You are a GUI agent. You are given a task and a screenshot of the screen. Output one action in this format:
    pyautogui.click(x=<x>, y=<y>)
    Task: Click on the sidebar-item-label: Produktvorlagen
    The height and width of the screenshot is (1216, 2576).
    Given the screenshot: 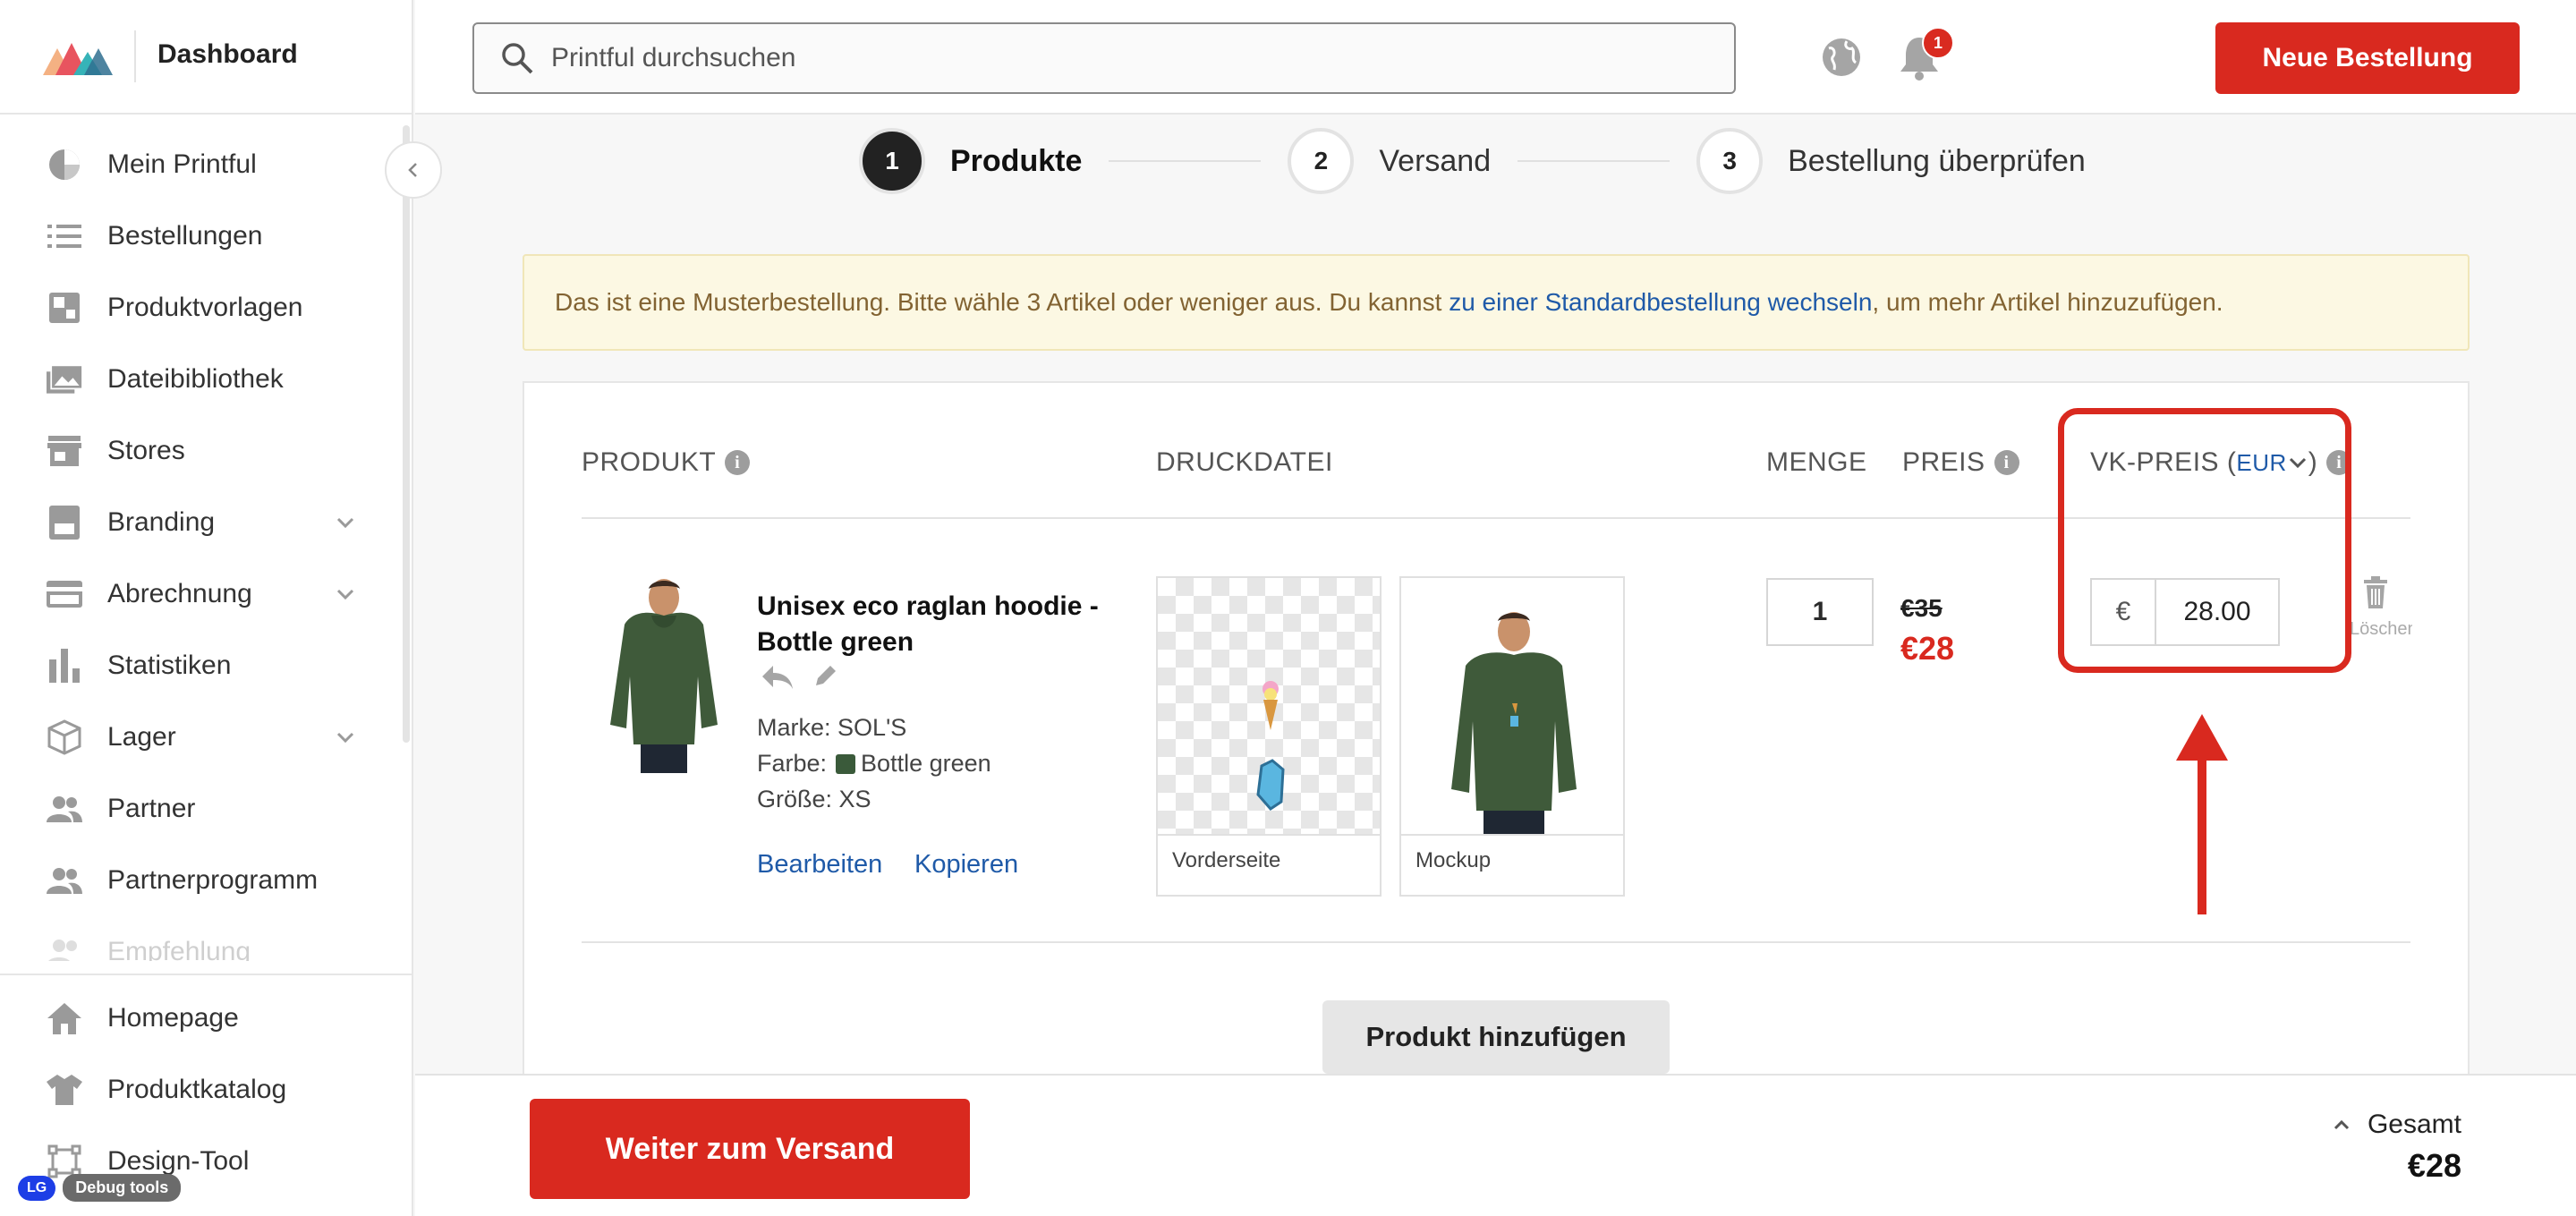 What is the action you would take?
    pyautogui.click(x=205, y=307)
    